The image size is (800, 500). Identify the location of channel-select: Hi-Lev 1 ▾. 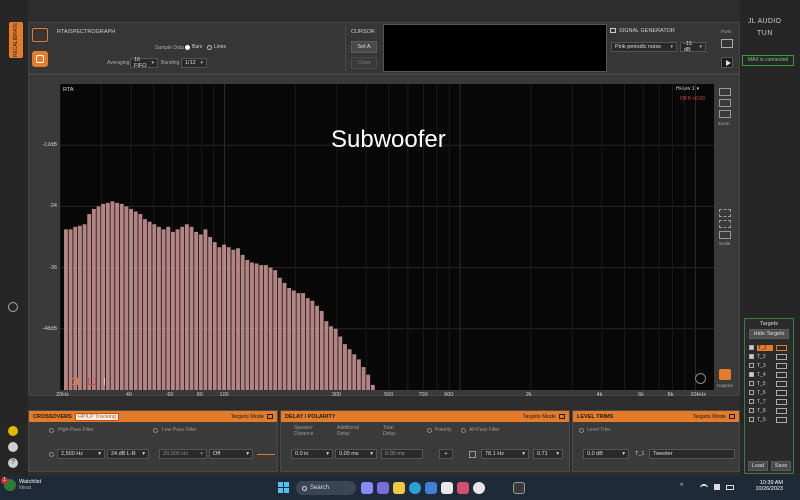
(687, 89).